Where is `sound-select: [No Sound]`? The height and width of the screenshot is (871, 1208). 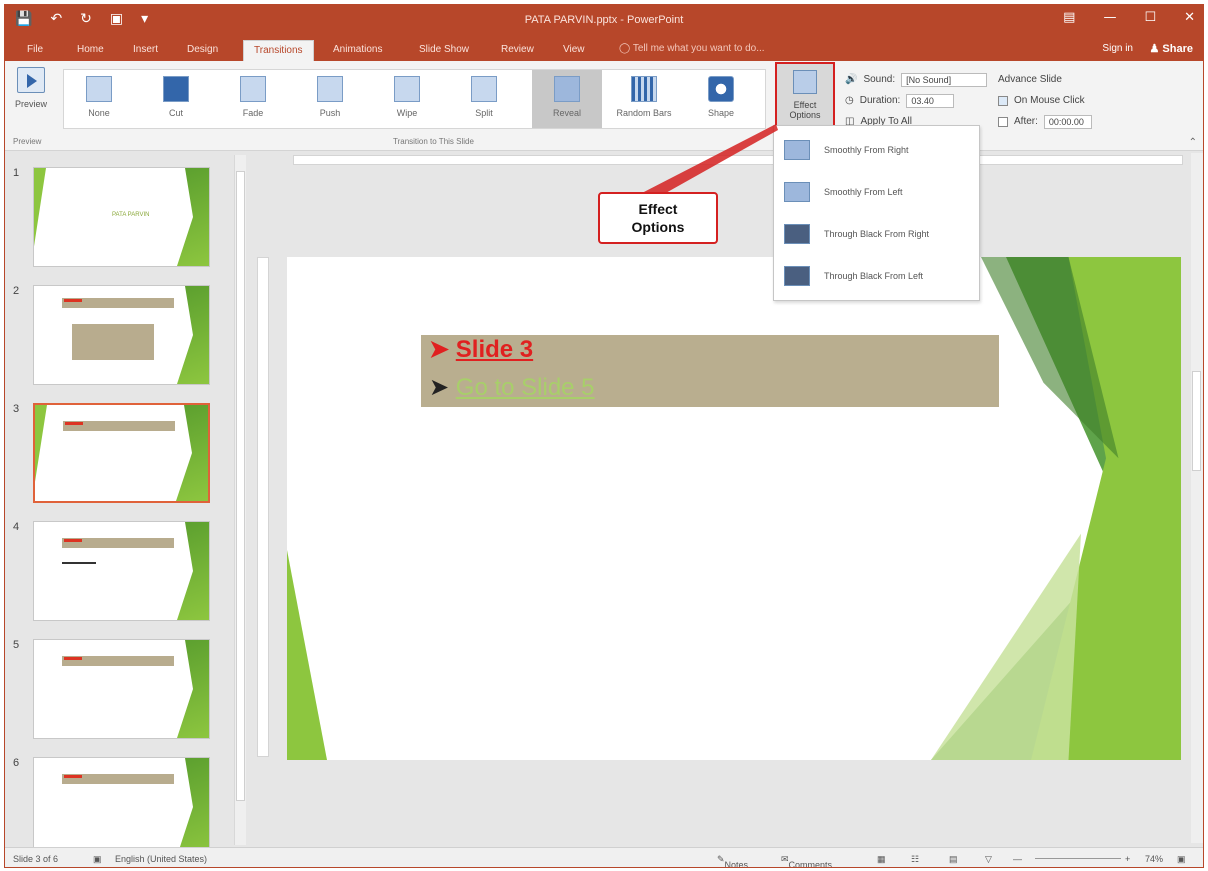
sound-select: [No Sound] is located at coordinates (944, 79).